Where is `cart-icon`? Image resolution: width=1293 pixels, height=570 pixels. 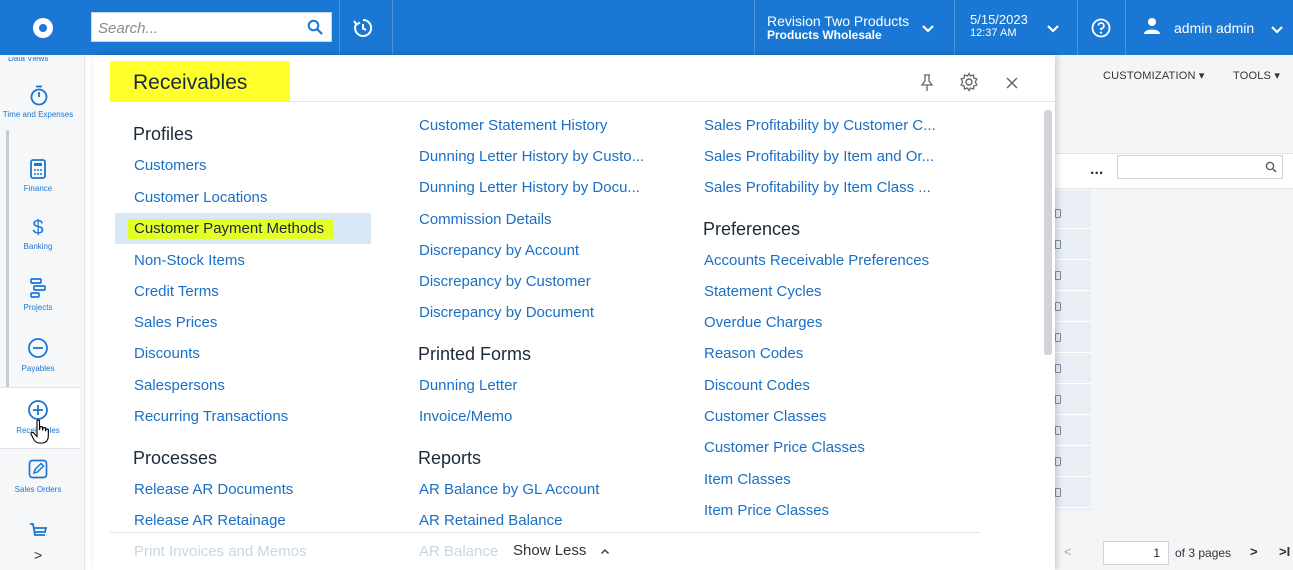 cart-icon is located at coordinates (39, 529).